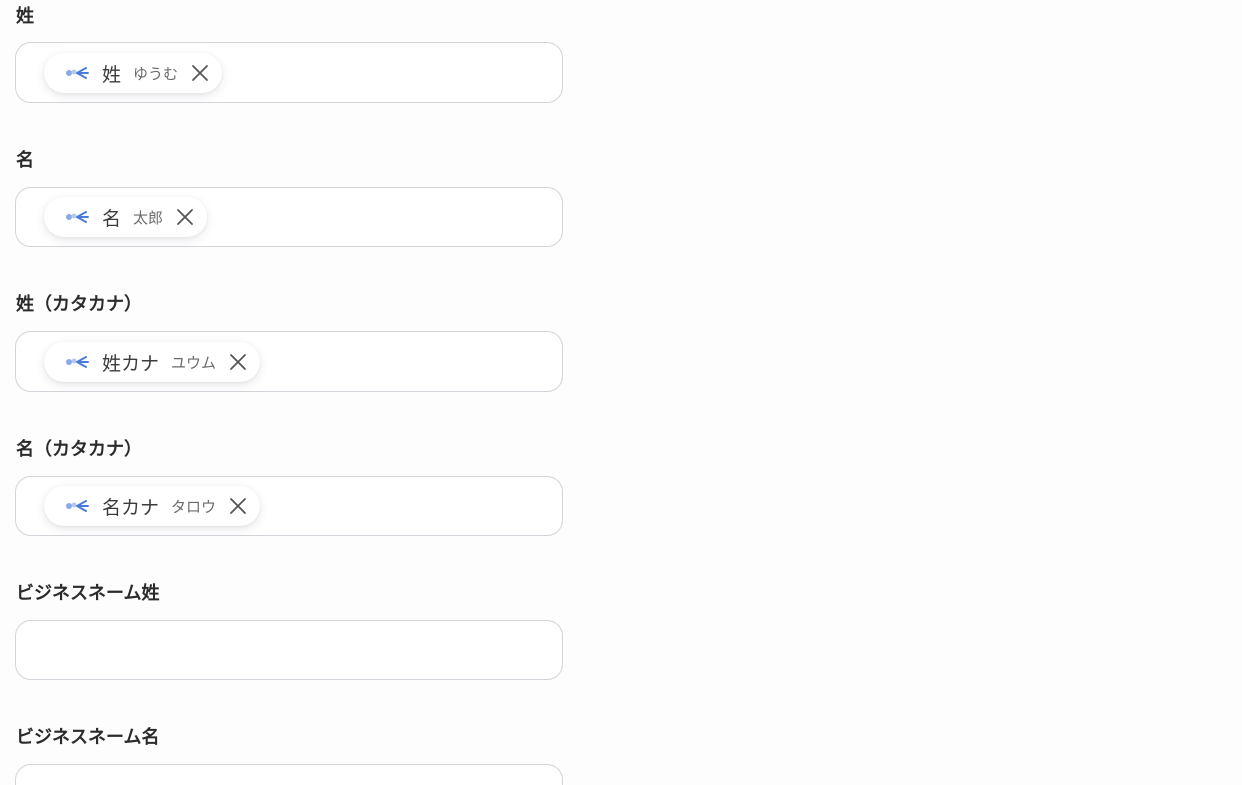 This screenshot has height=785, width=1242. I want to click on chip-value: ユウム, so click(194, 362).